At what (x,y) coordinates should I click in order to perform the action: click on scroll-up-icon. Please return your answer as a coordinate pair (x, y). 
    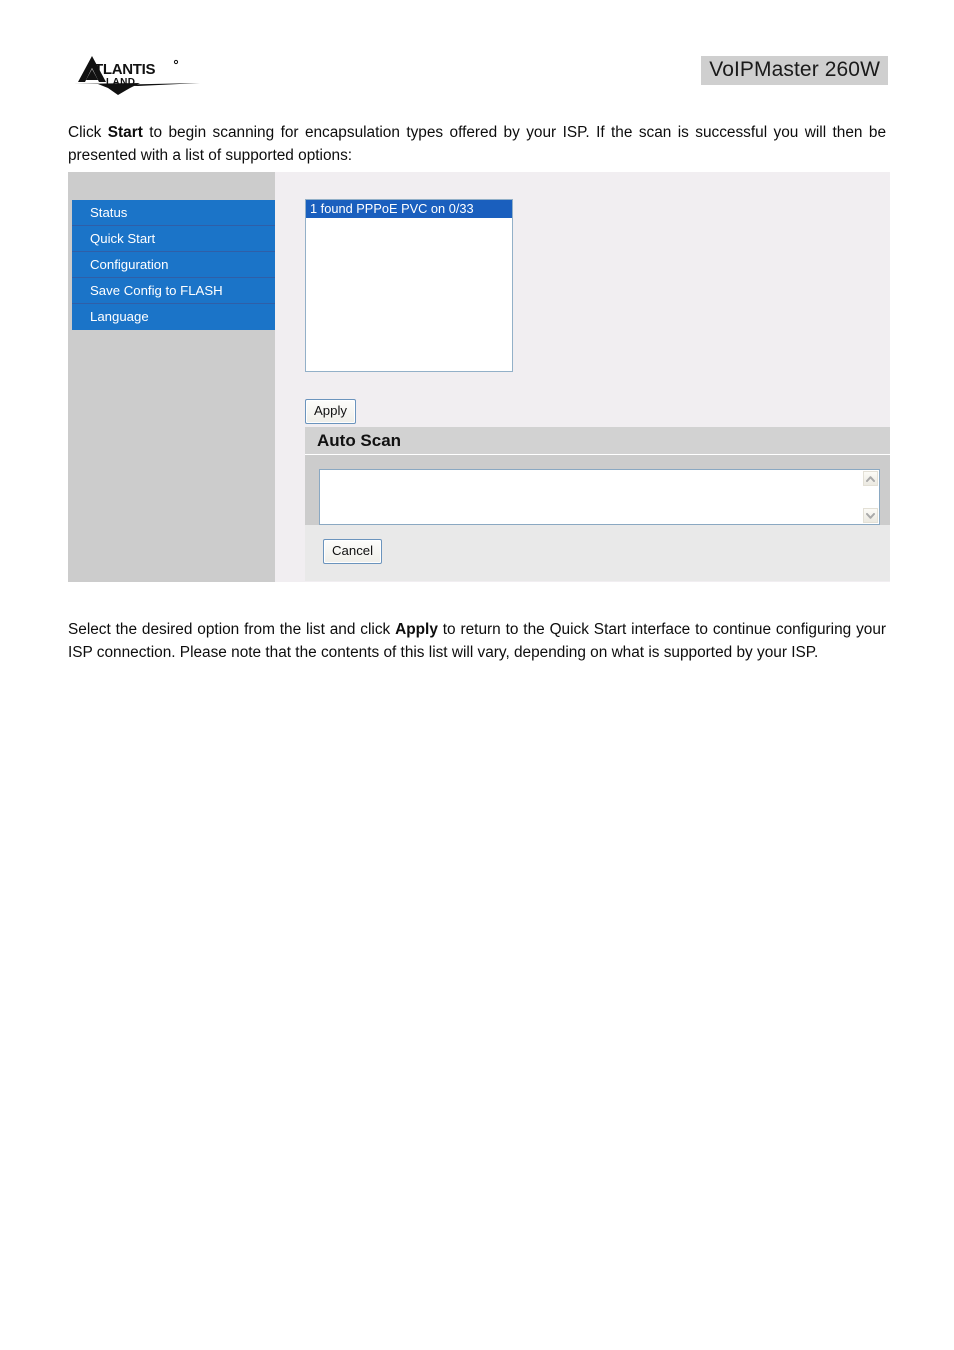
    Looking at the image, I should click on (870, 478).